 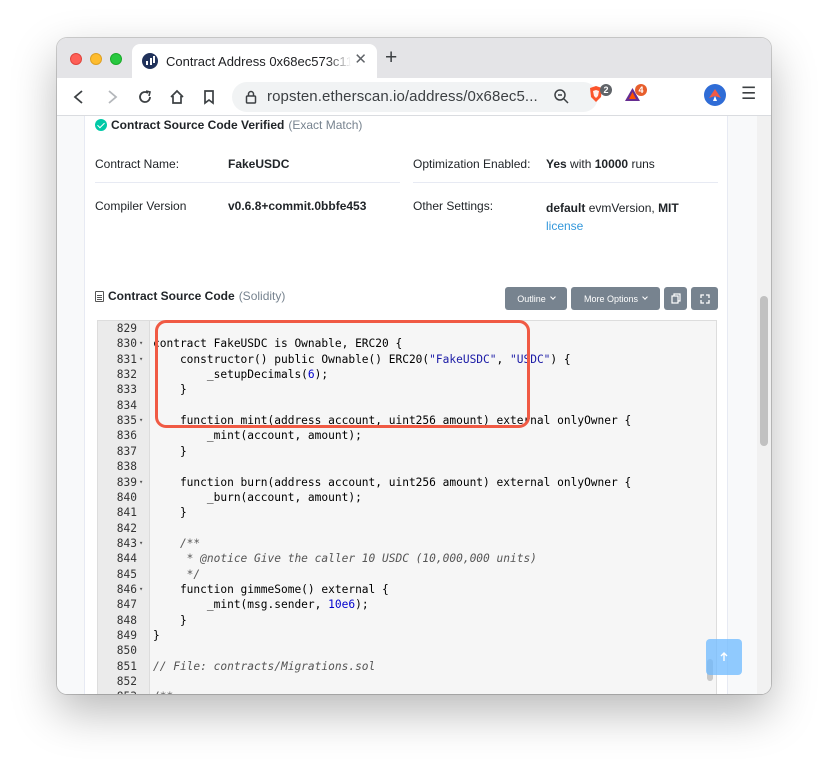 What do you see at coordinates (764, 371) in the screenshot?
I see `page-scroll-thumb` at bounding box center [764, 371].